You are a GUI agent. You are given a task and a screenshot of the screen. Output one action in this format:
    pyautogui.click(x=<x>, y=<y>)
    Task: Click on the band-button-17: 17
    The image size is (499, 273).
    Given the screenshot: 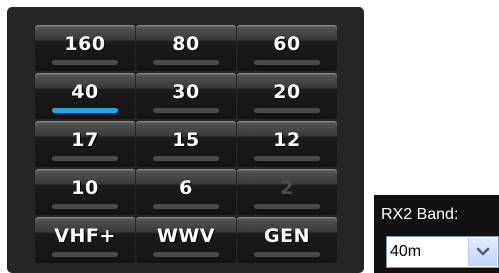 What is the action you would take?
    pyautogui.click(x=85, y=144)
    